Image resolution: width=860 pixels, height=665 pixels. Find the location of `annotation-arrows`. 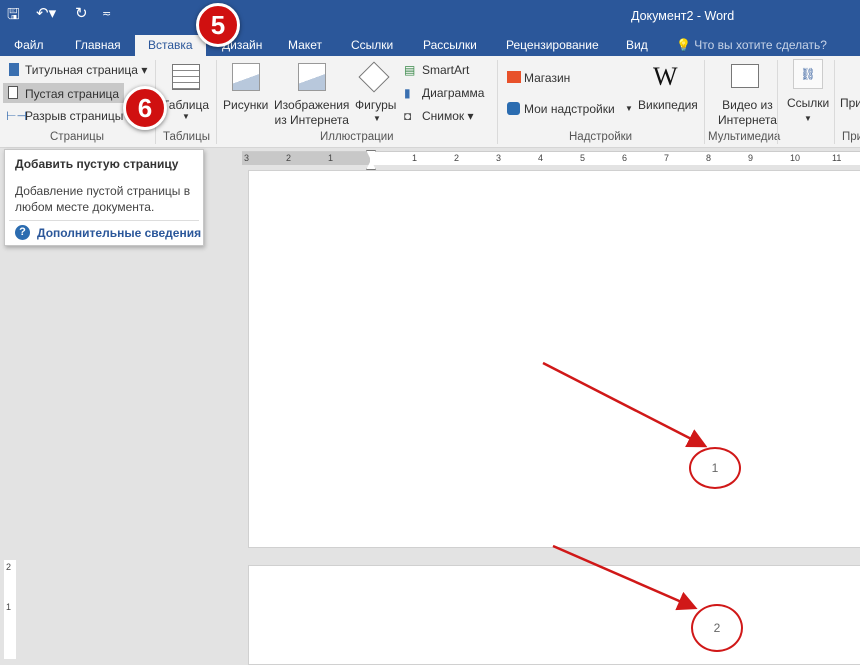

annotation-arrows is located at coordinates (625, 486).